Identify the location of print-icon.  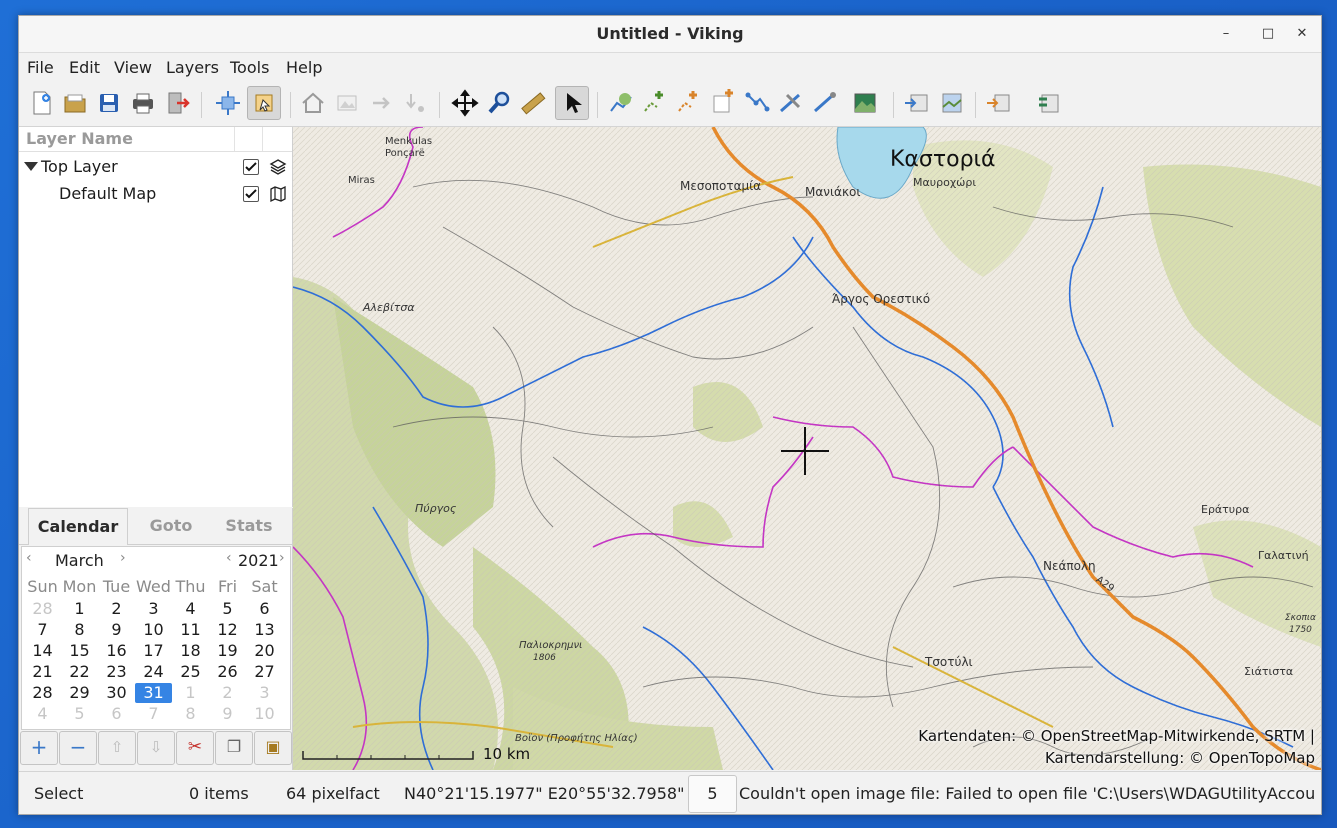
(143, 103).